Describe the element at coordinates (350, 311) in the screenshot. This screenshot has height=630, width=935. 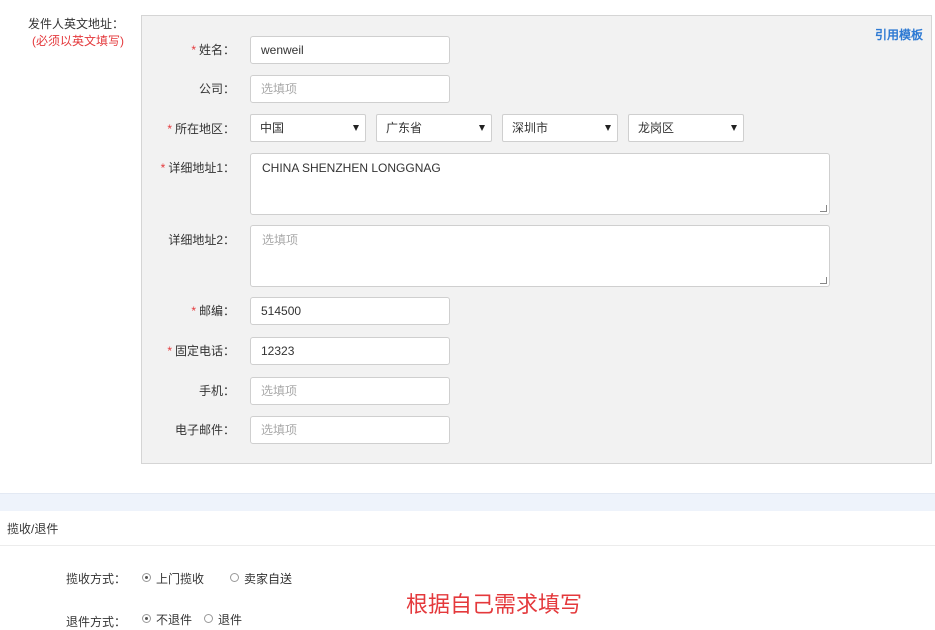
I see `postcode-input: 514500` at that location.